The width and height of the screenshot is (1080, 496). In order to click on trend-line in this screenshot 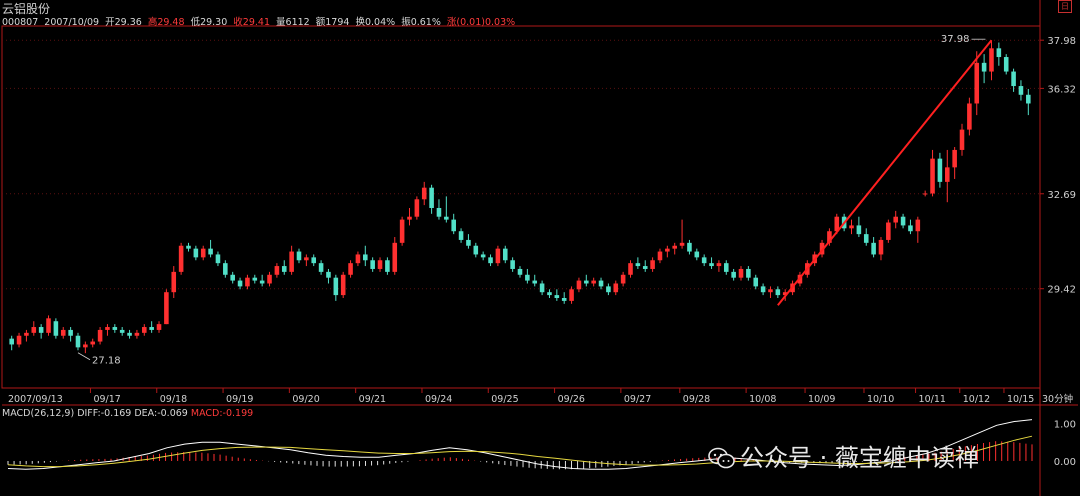, I will do `click(885, 172)`.